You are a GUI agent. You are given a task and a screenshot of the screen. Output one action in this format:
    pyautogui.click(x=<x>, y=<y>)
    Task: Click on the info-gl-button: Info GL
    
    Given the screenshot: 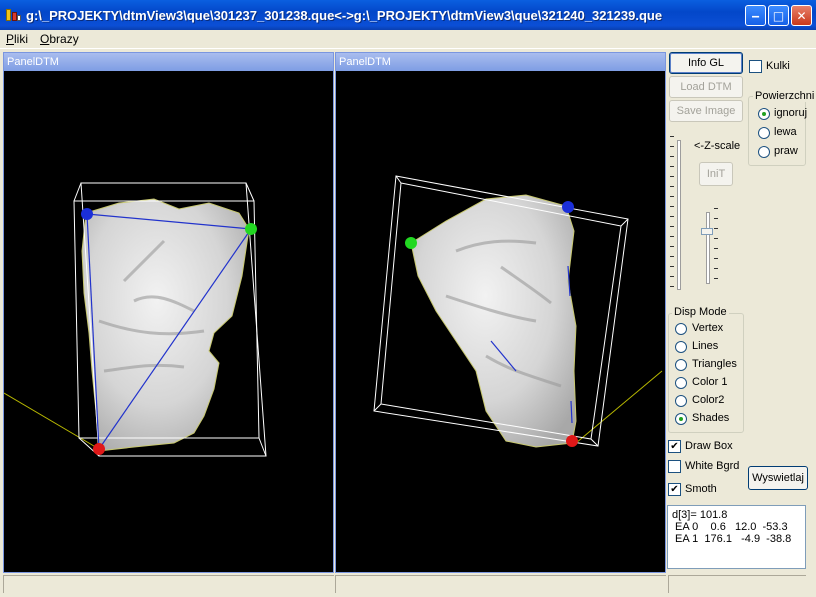 What is the action you would take?
    pyautogui.click(x=706, y=63)
    